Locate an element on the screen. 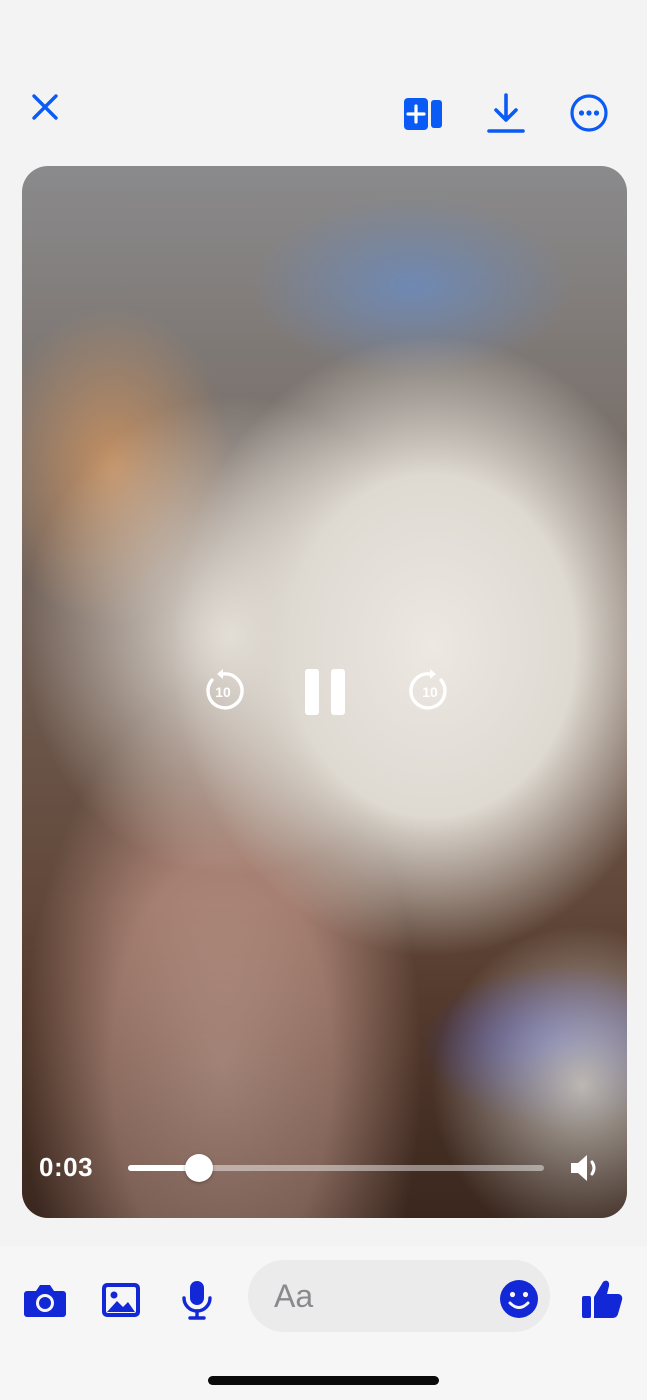 Image resolution: width=647 pixels, height=1400 pixels. like-button is located at coordinates (602, 1299).